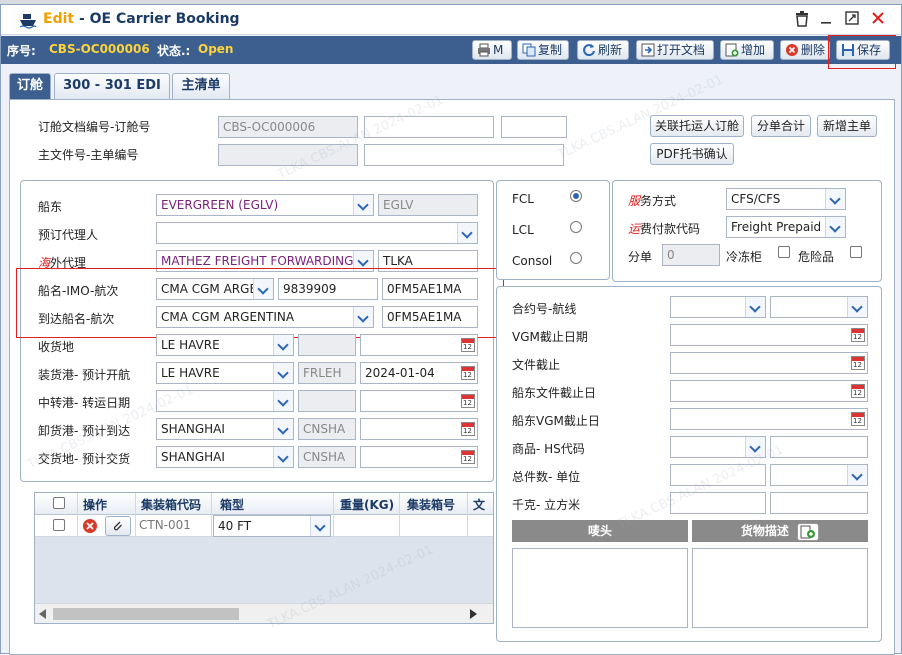 Image resolution: width=902 pixels, height=655 pixels. I want to click on tab-edi: 300 - 301 EDI, so click(112, 86).